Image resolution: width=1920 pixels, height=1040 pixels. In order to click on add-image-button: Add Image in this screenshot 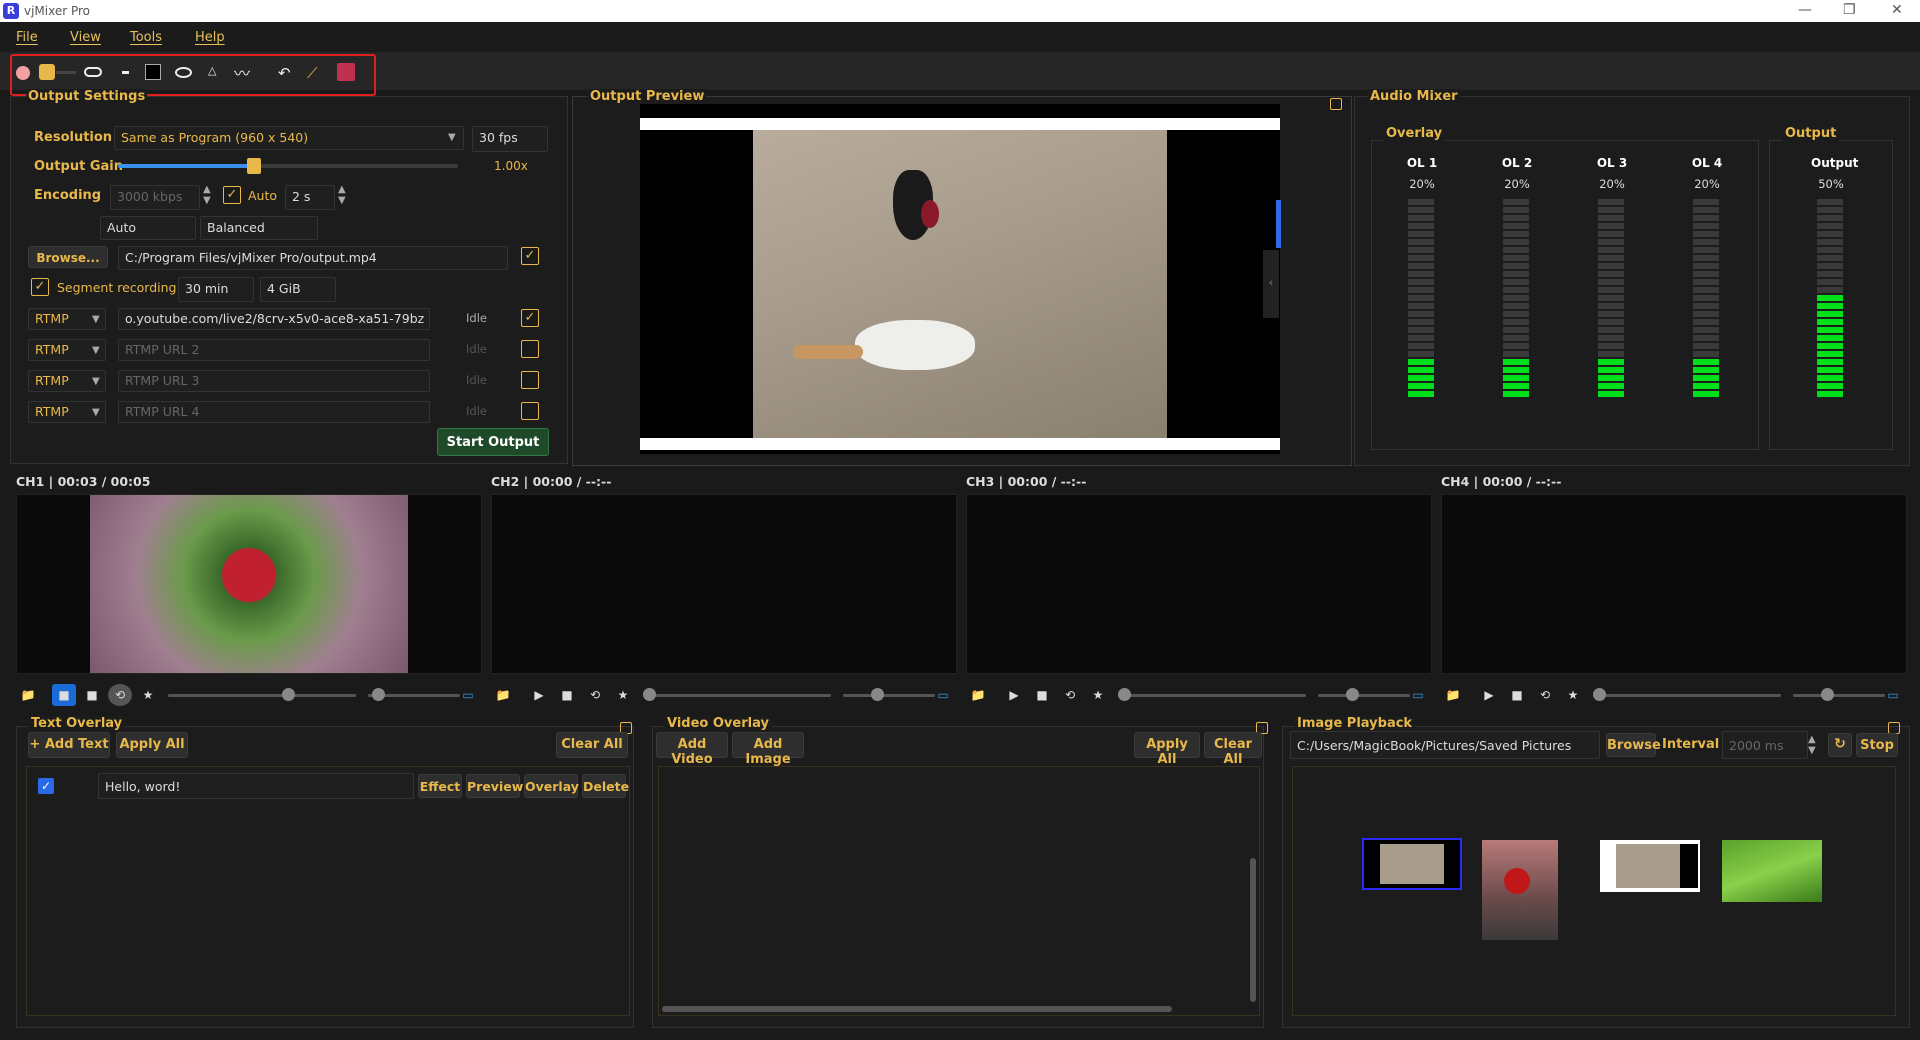, I will do `click(768, 749)`.